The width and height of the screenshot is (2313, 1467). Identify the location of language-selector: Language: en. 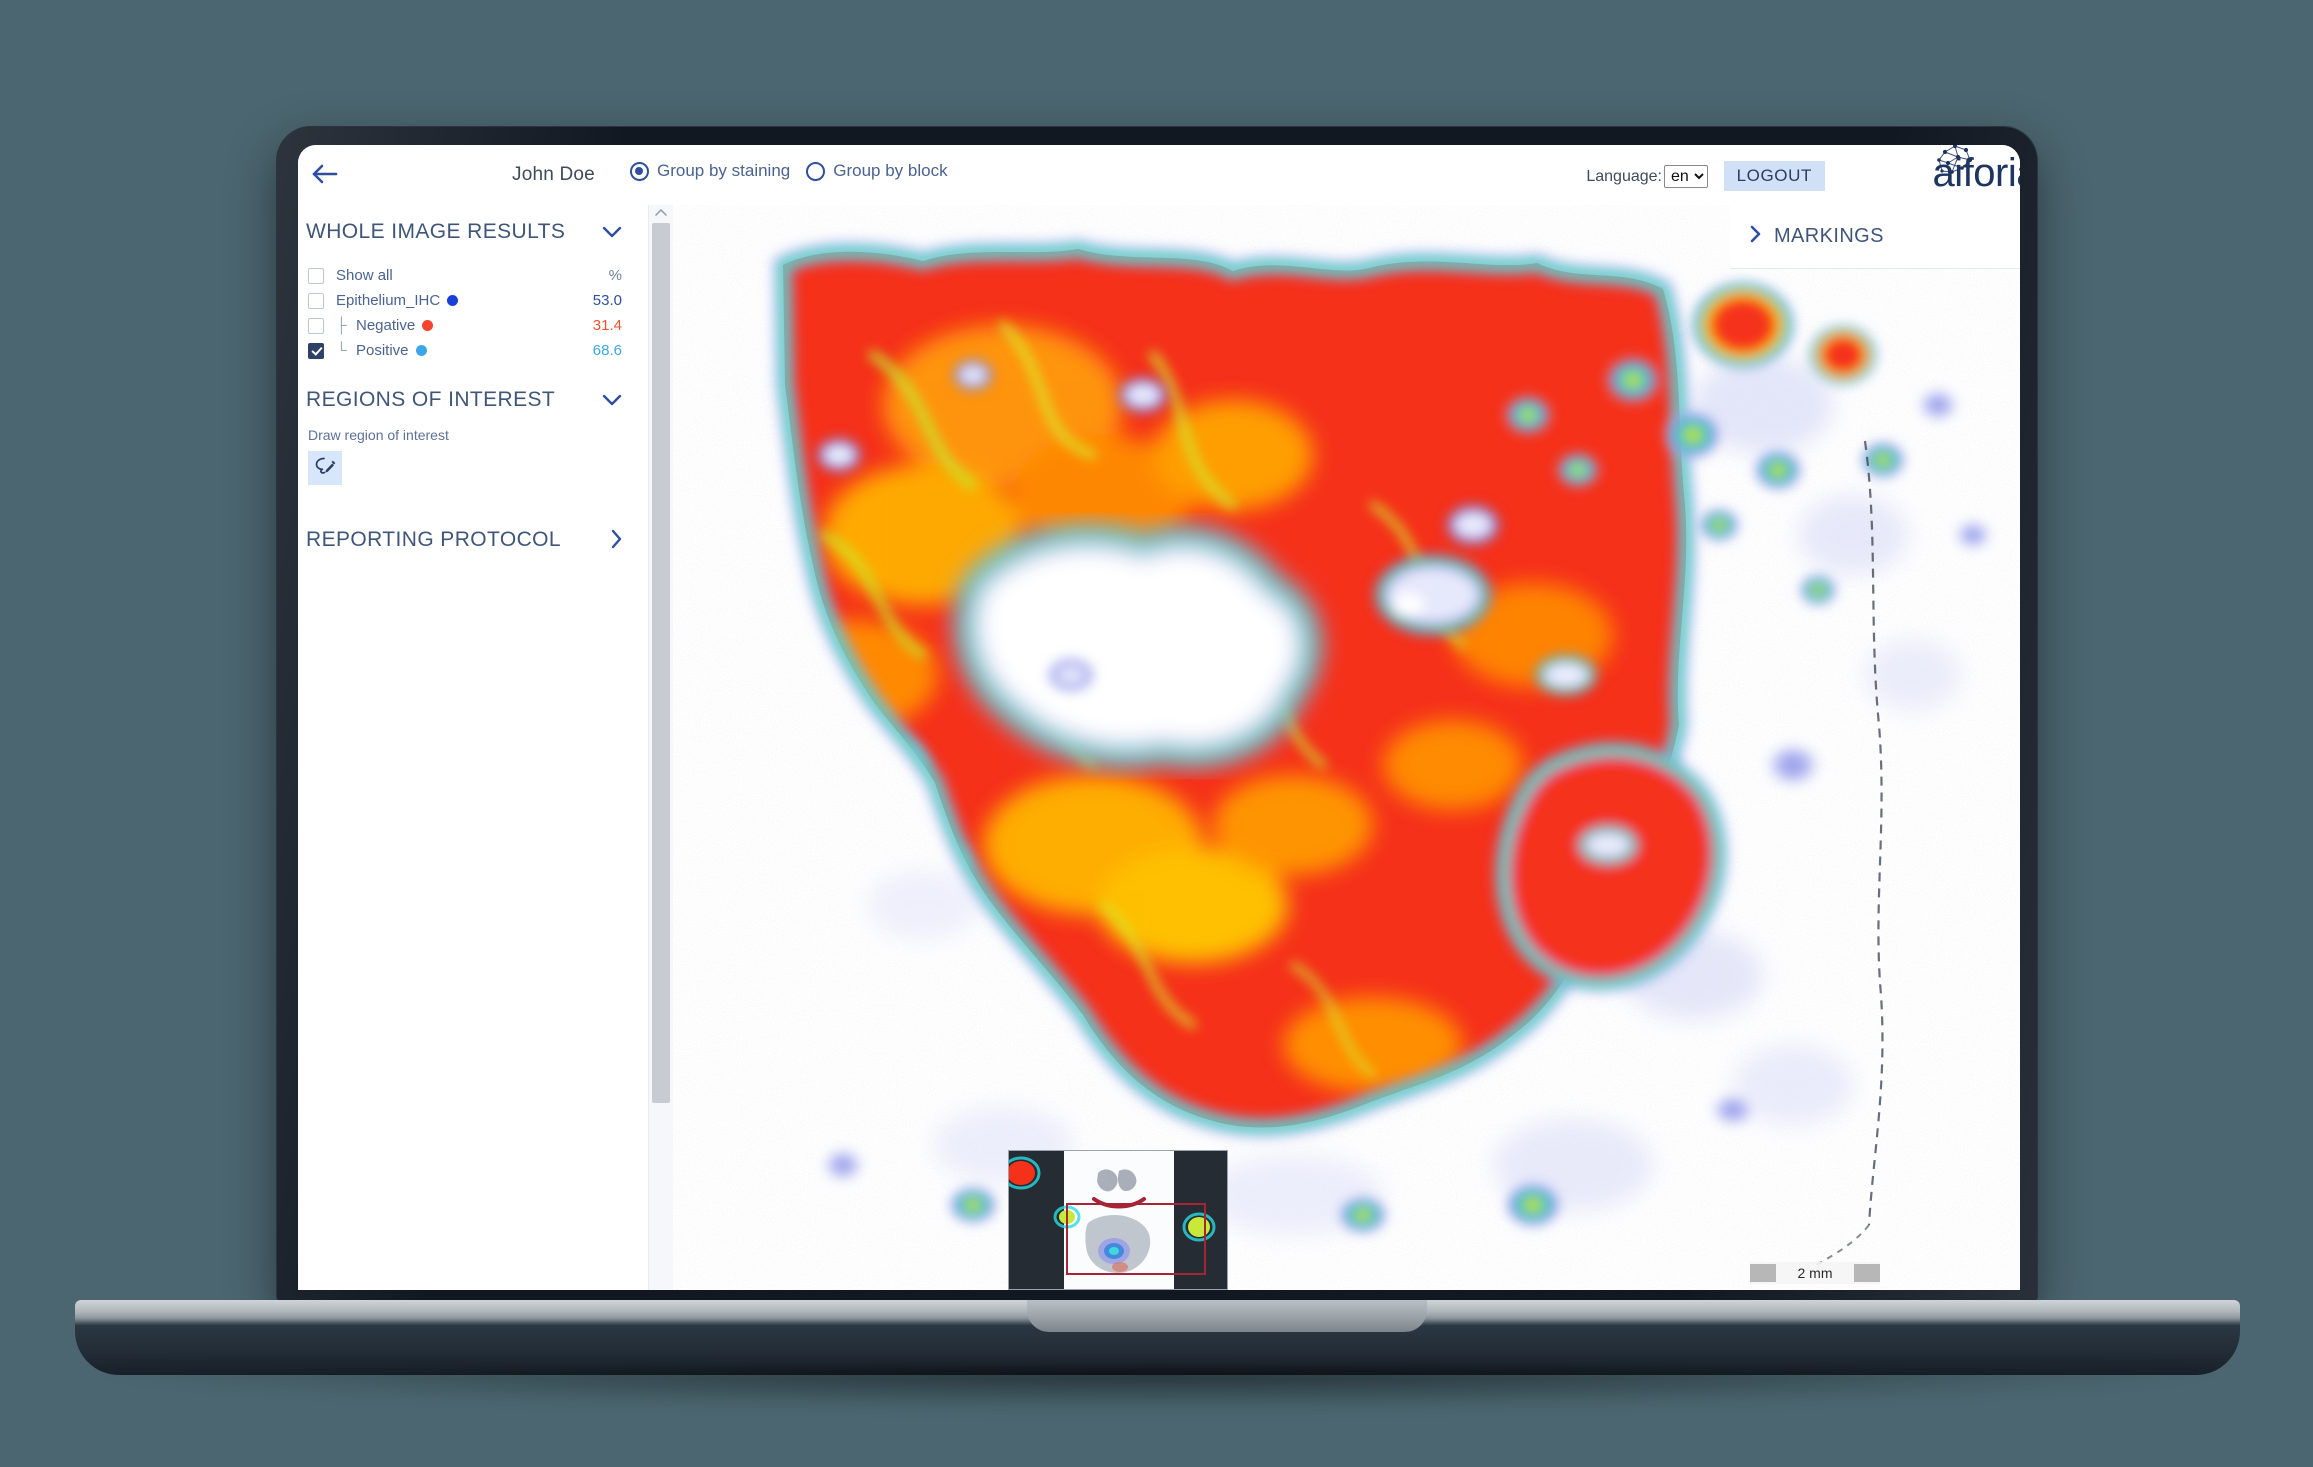
(1647, 176).